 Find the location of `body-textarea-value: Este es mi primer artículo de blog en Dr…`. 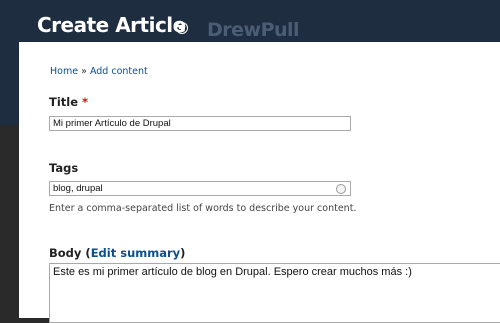

body-textarea-value: Este es mi primer artículo de blog en Dr… is located at coordinates (232, 272).